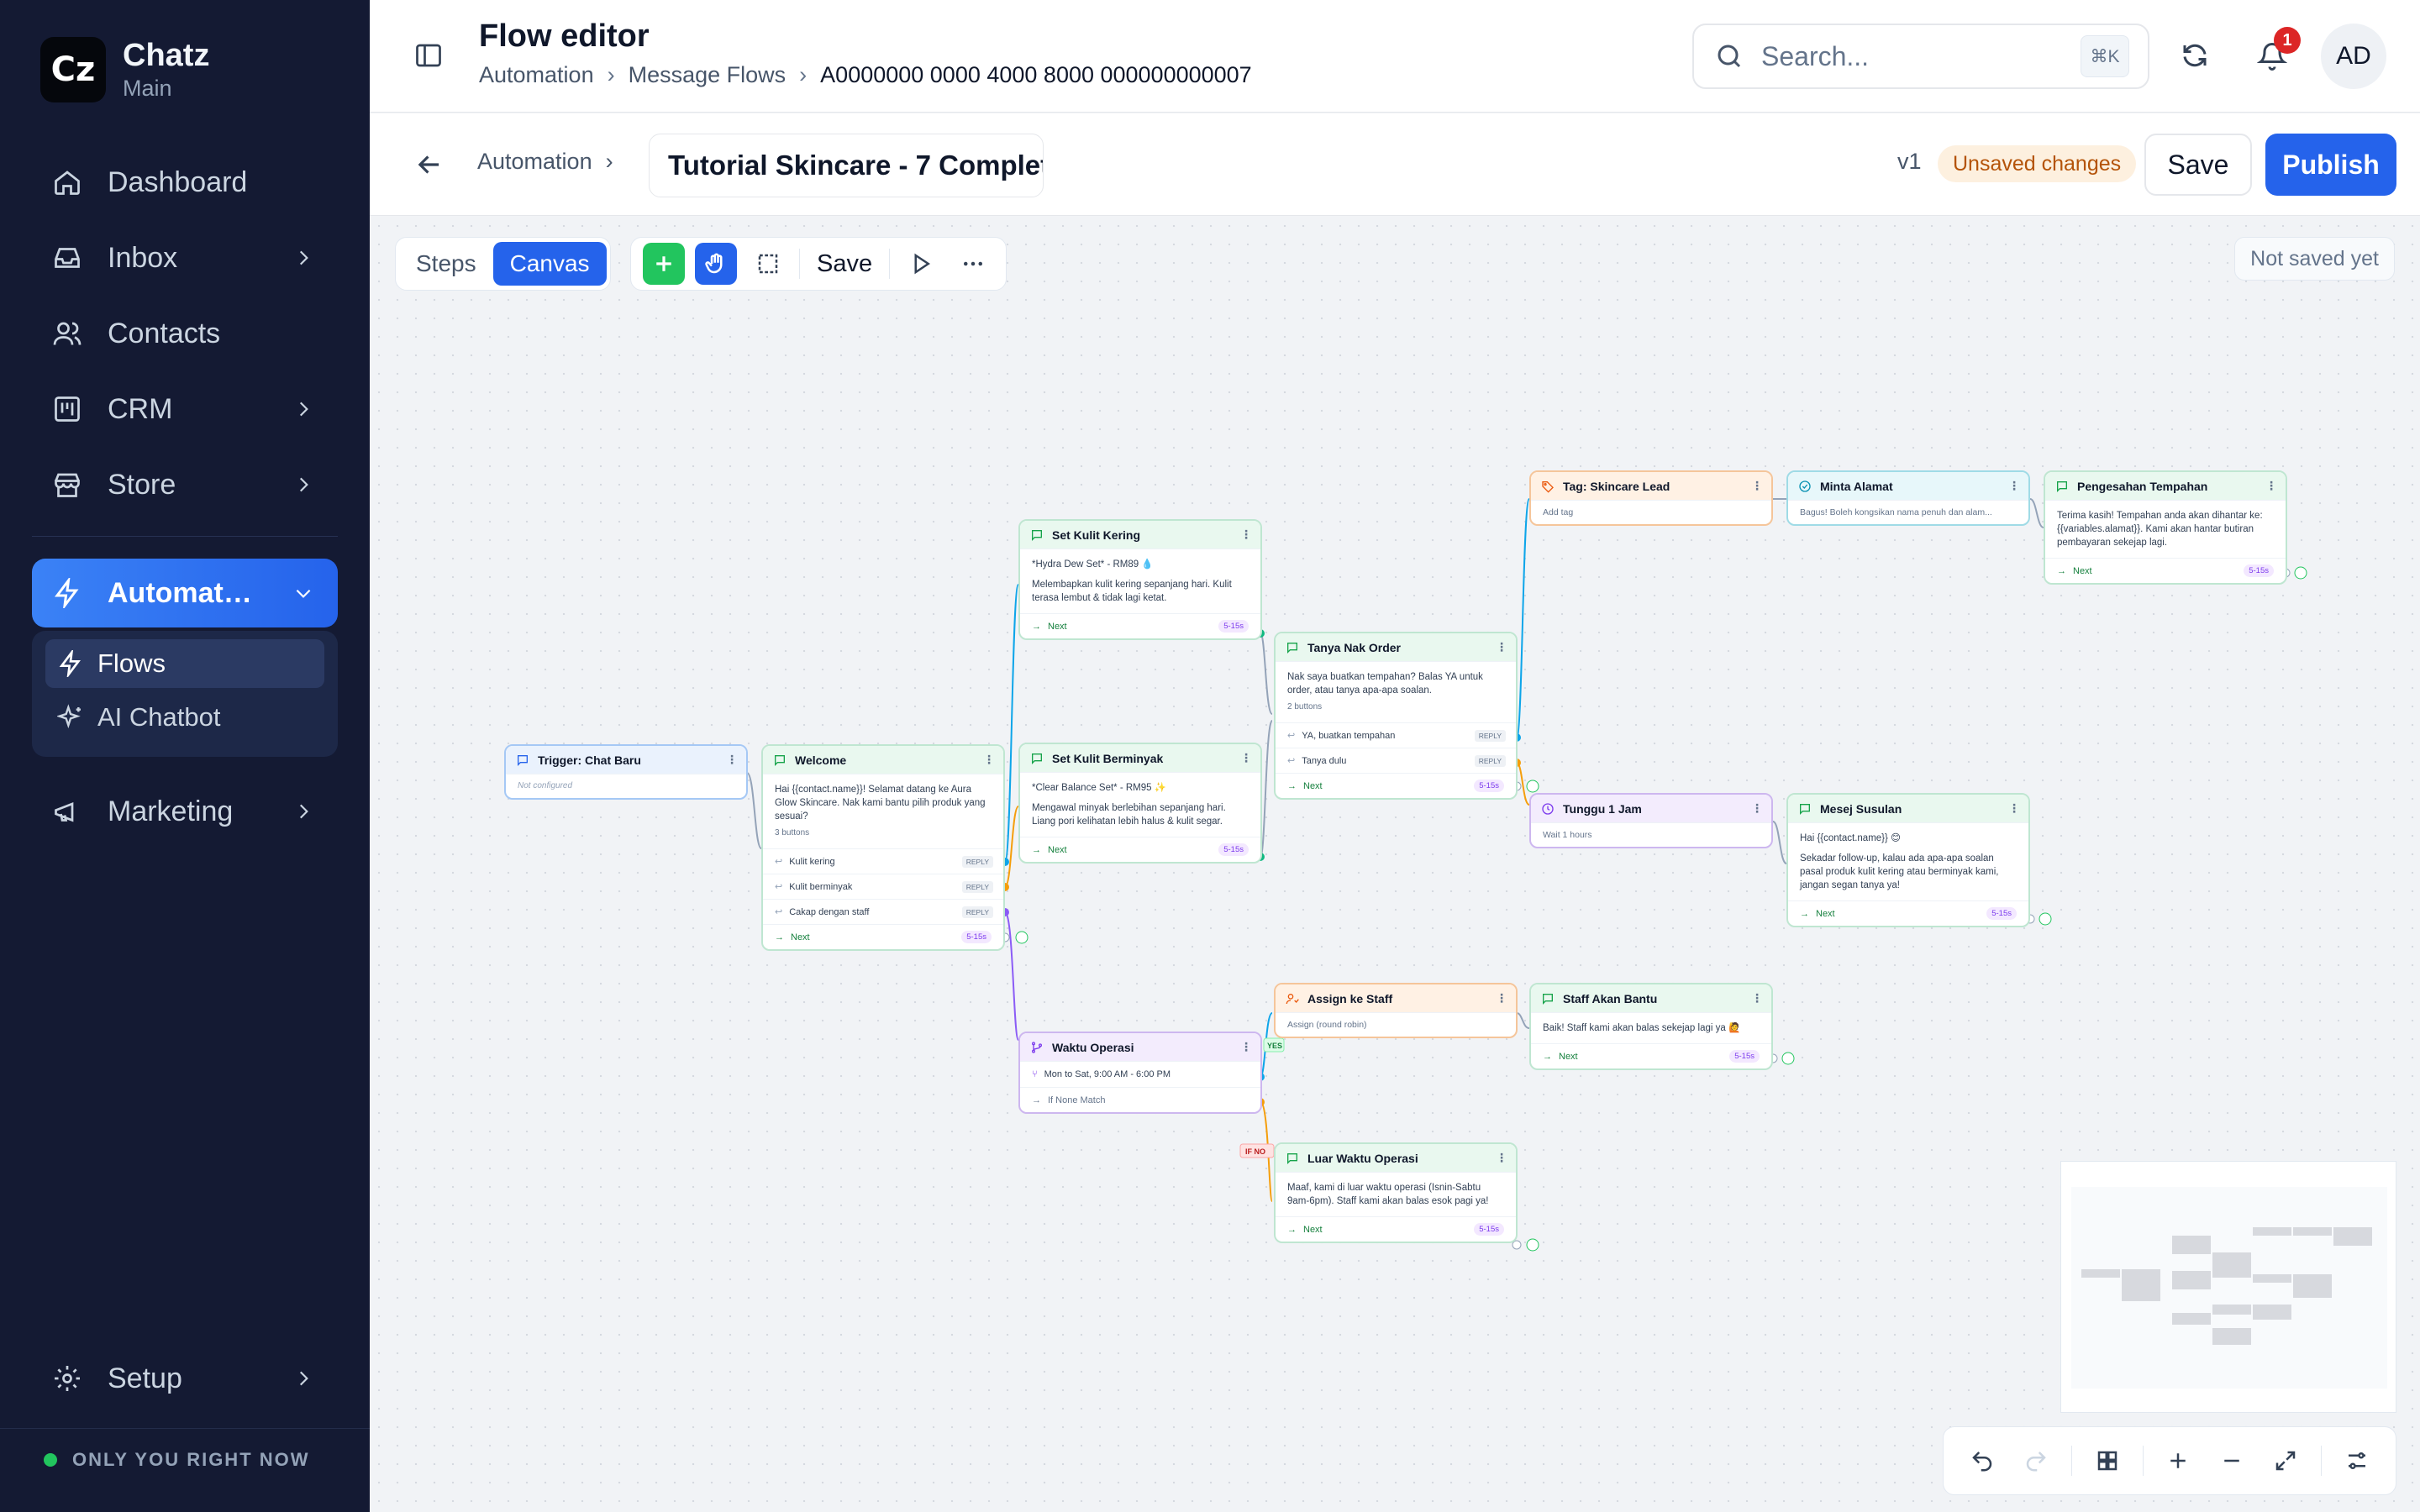  What do you see at coordinates (549, 264) in the screenshot?
I see `tab-canvas: Canvas` at bounding box center [549, 264].